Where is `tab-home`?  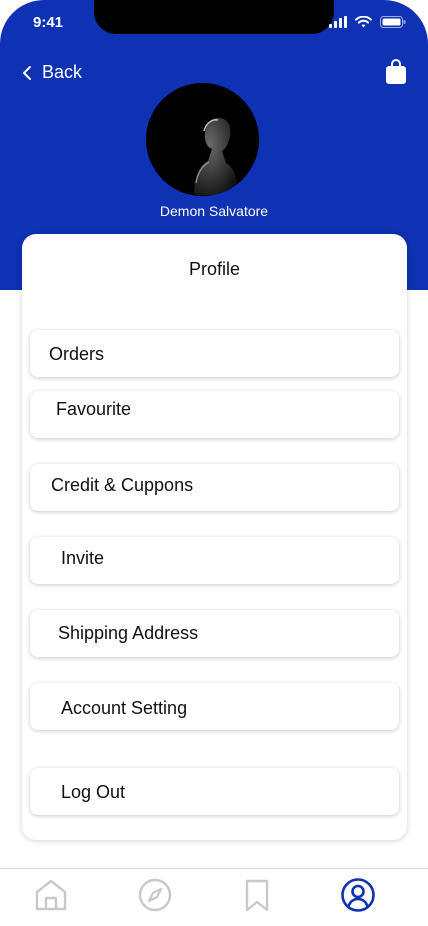 tab-home is located at coordinates (51, 895).